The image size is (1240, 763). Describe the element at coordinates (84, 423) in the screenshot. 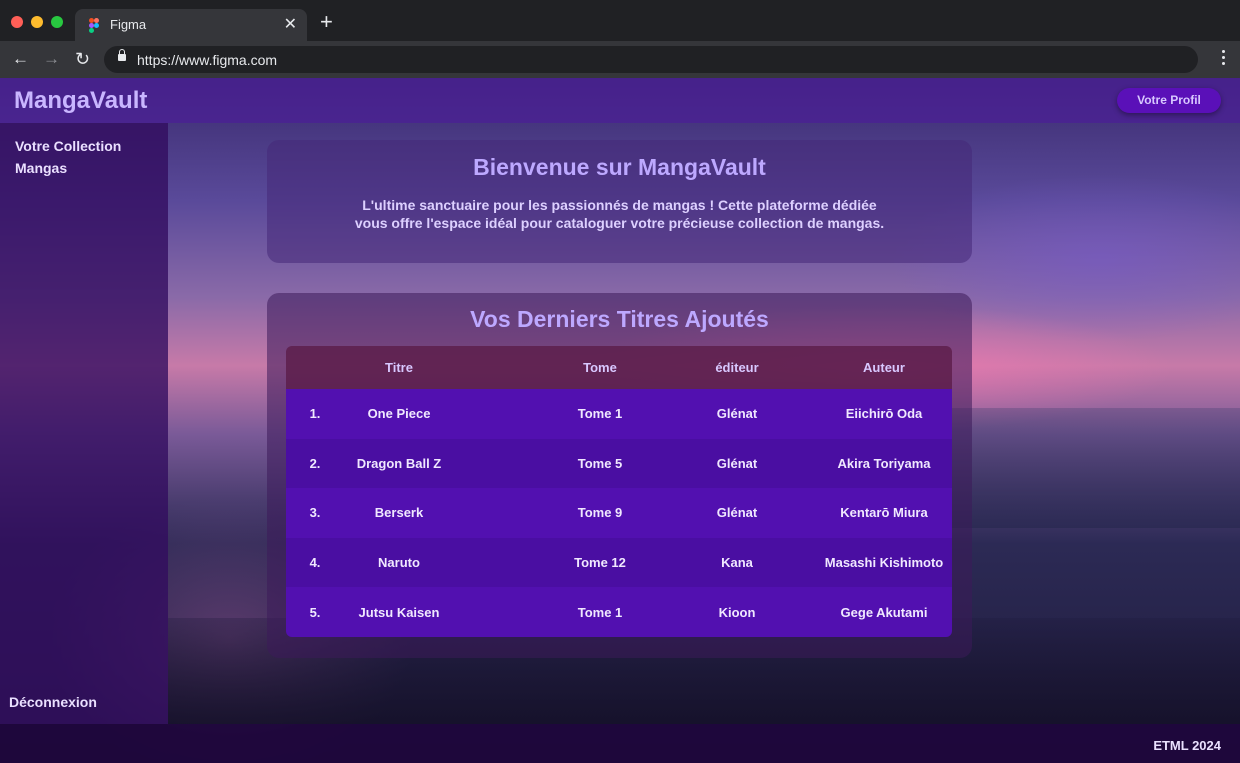

I see `sidebar: Votre Collection Mangas Déconnexion` at that location.